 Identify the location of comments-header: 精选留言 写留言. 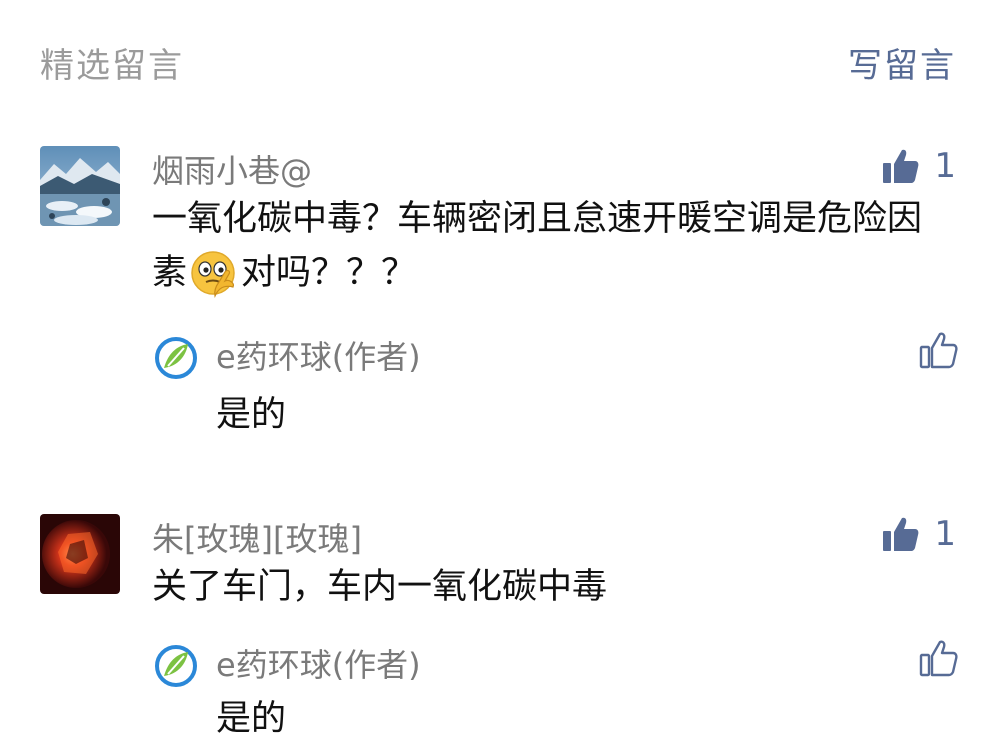
(498, 63).